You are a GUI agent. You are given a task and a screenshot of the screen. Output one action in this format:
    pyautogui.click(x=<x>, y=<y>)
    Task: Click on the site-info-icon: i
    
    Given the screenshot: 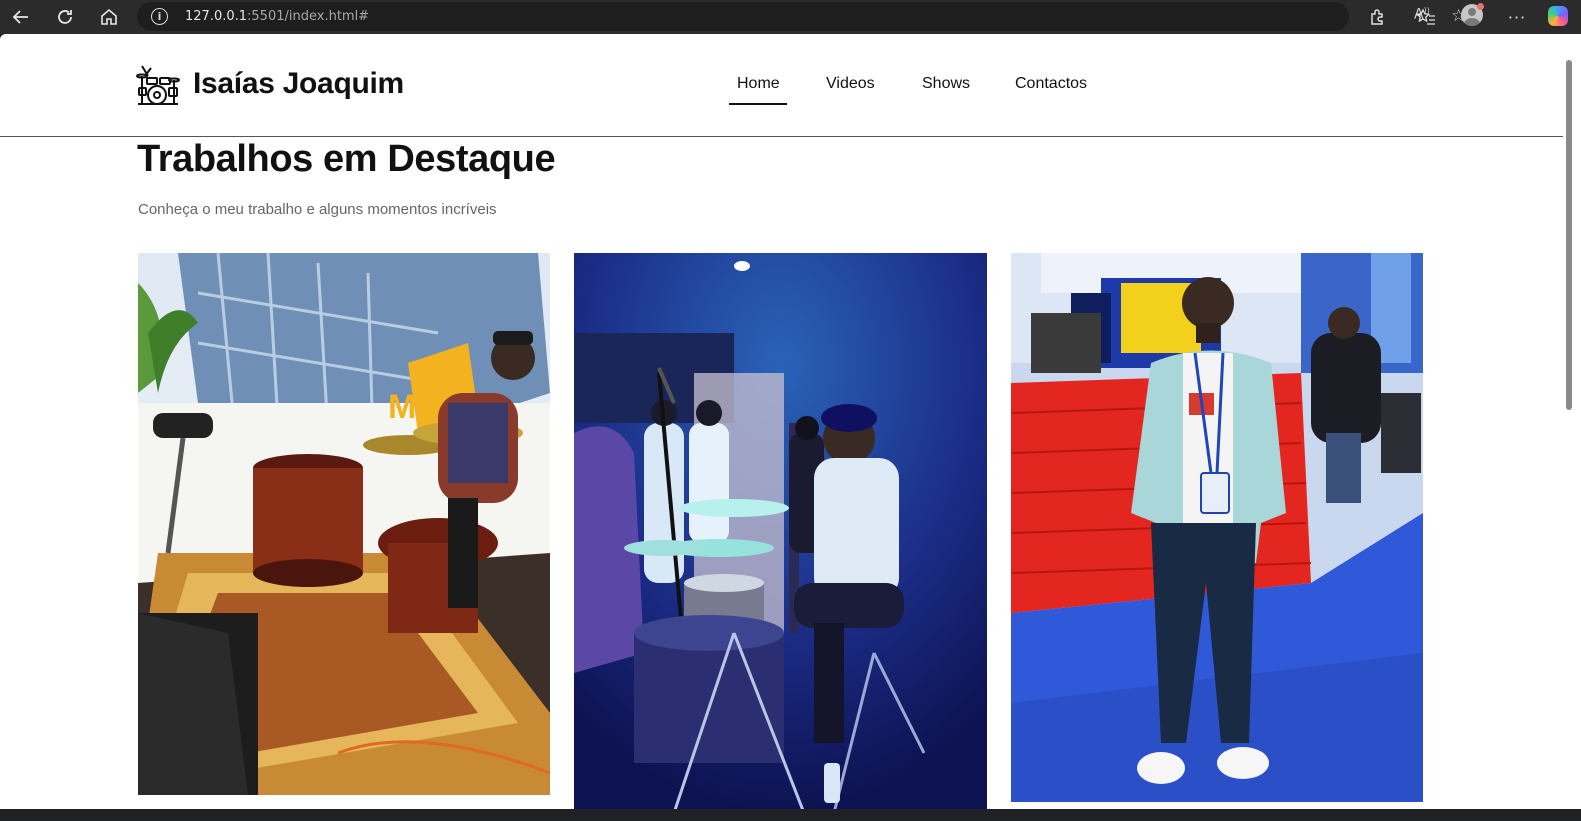 What is the action you would take?
    pyautogui.click(x=159, y=16)
    